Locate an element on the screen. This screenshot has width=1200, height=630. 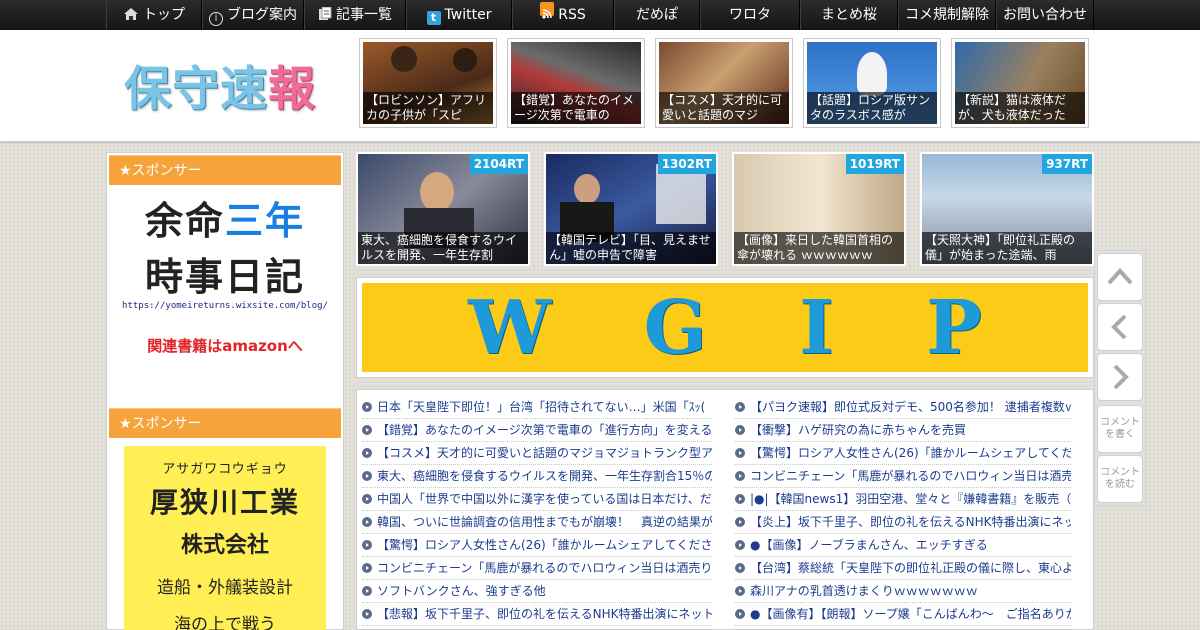
prev-article-button is located at coordinates (1120, 327).